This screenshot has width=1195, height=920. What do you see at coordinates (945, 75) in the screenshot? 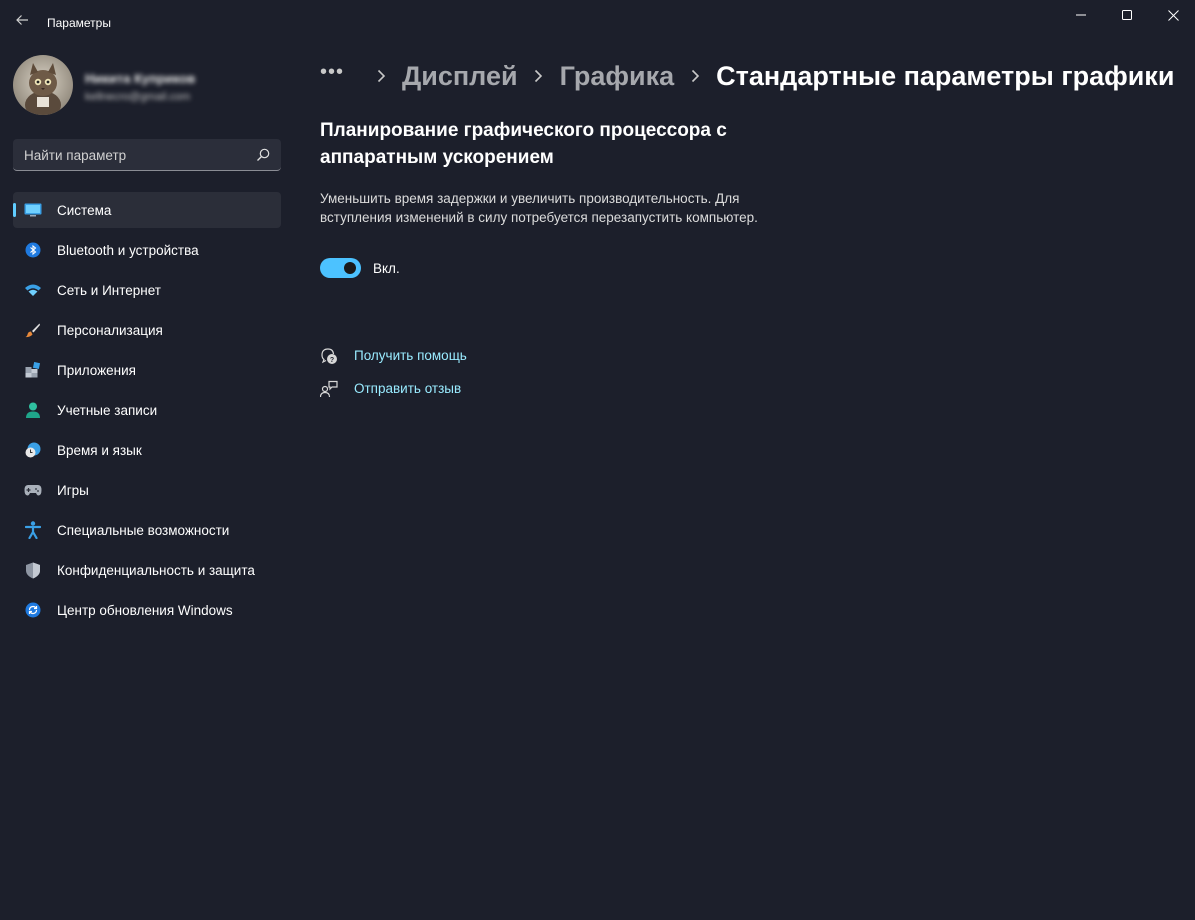
I see `page-title: Стандартные параметры графики` at bounding box center [945, 75].